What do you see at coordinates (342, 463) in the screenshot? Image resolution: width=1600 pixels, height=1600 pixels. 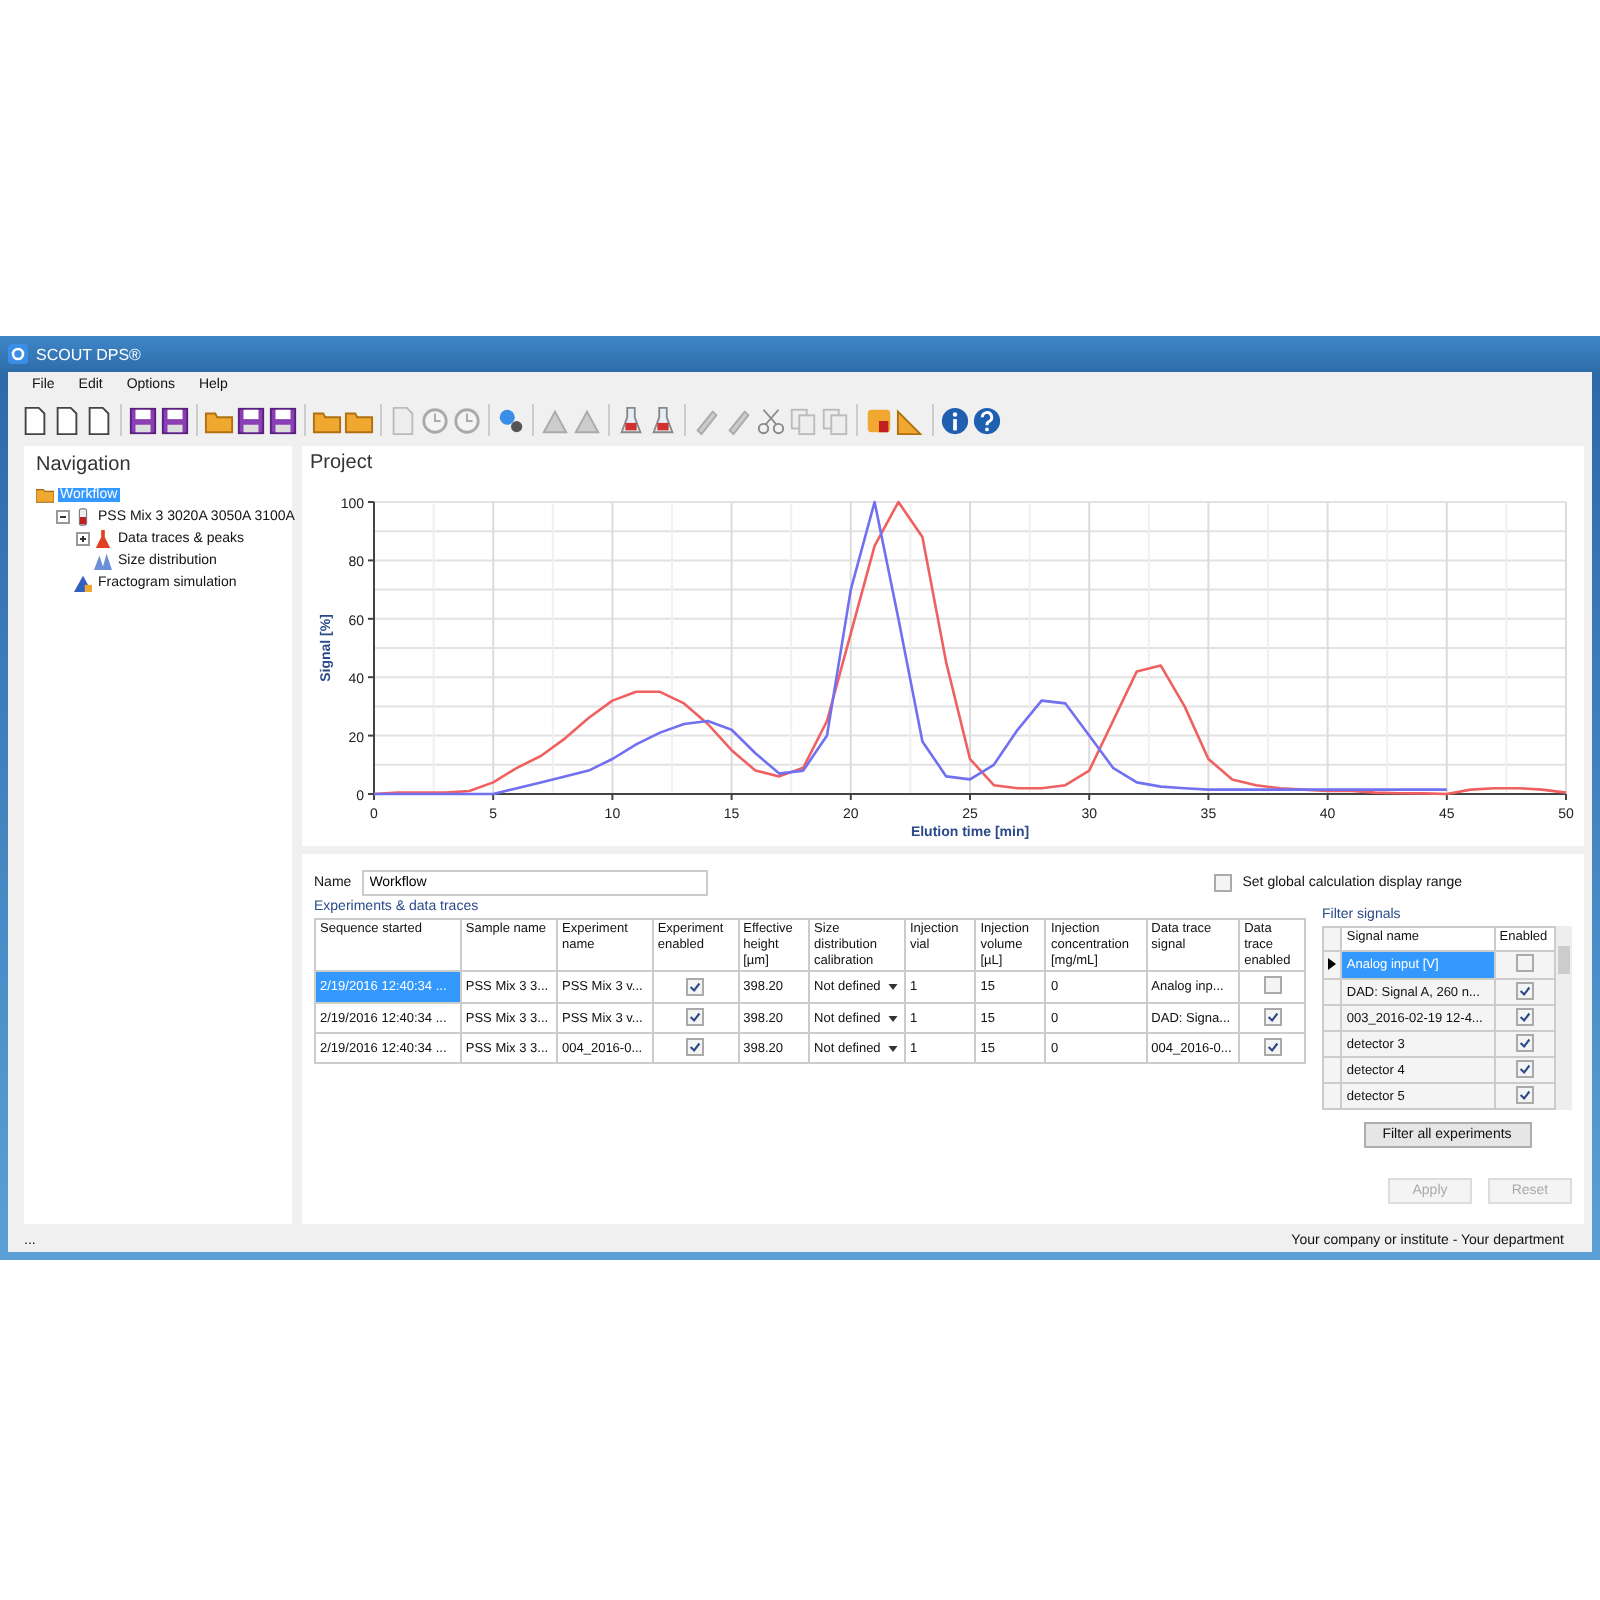 I see `panel-title: Project` at bounding box center [342, 463].